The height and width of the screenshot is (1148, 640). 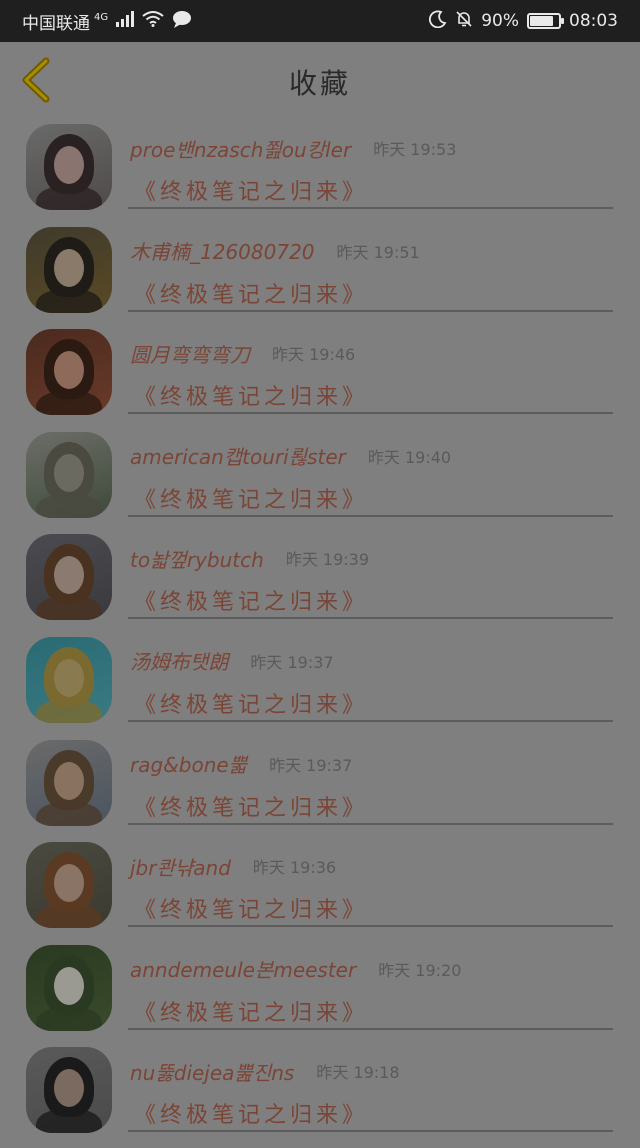 I want to click on user-name: to놟껖rybutch, so click(x=197, y=558).